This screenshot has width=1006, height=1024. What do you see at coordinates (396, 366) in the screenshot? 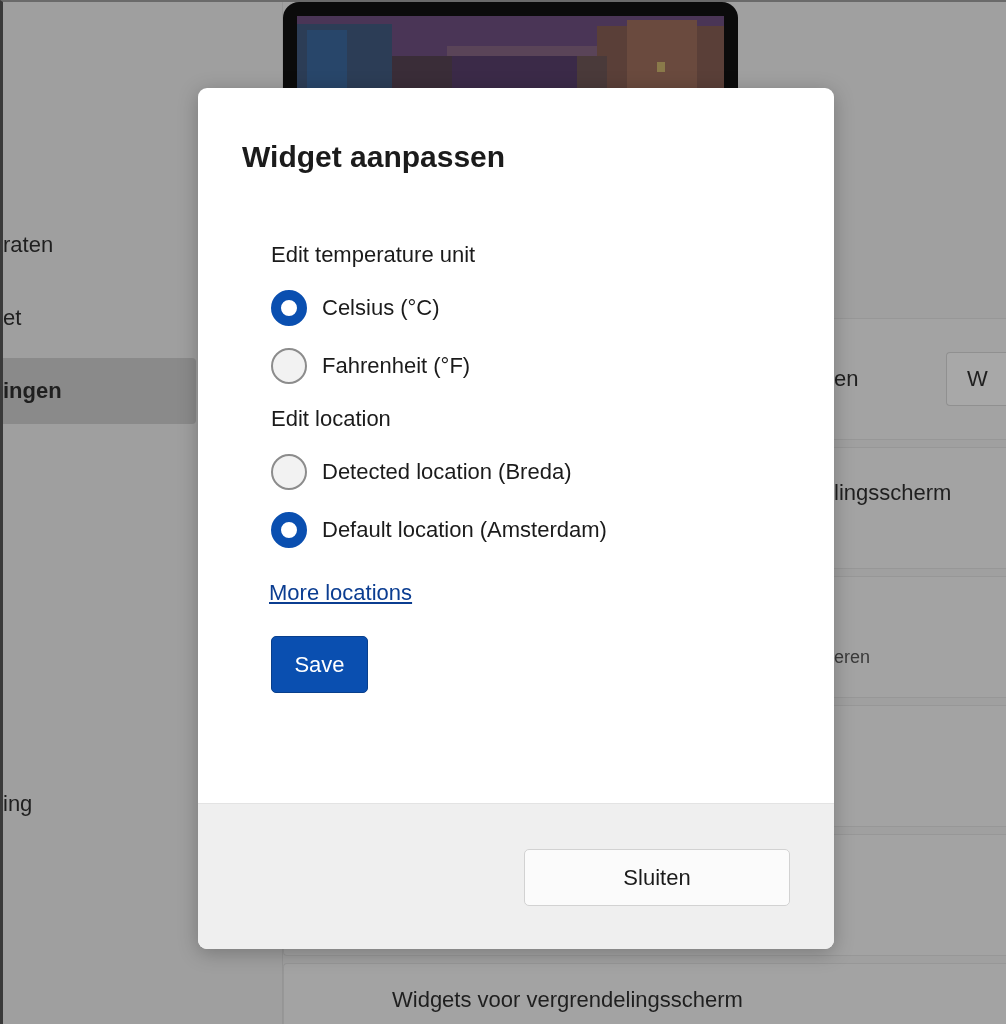
I see `radio-label: Fahrenheit (°F)` at bounding box center [396, 366].